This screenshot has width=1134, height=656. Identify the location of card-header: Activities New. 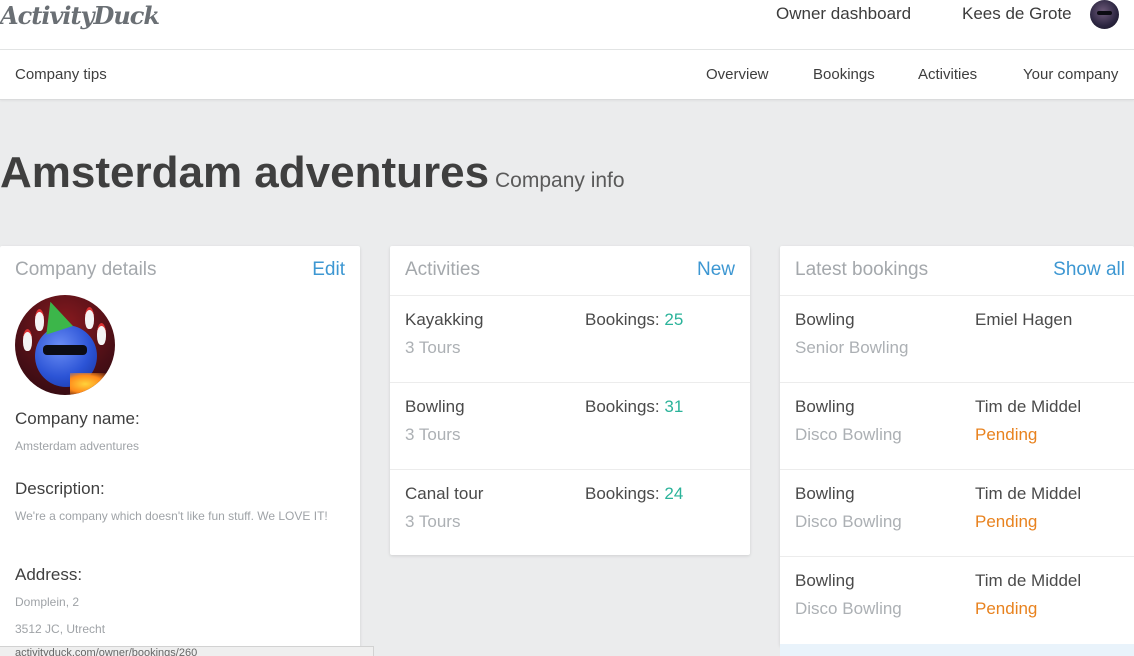
(570, 271).